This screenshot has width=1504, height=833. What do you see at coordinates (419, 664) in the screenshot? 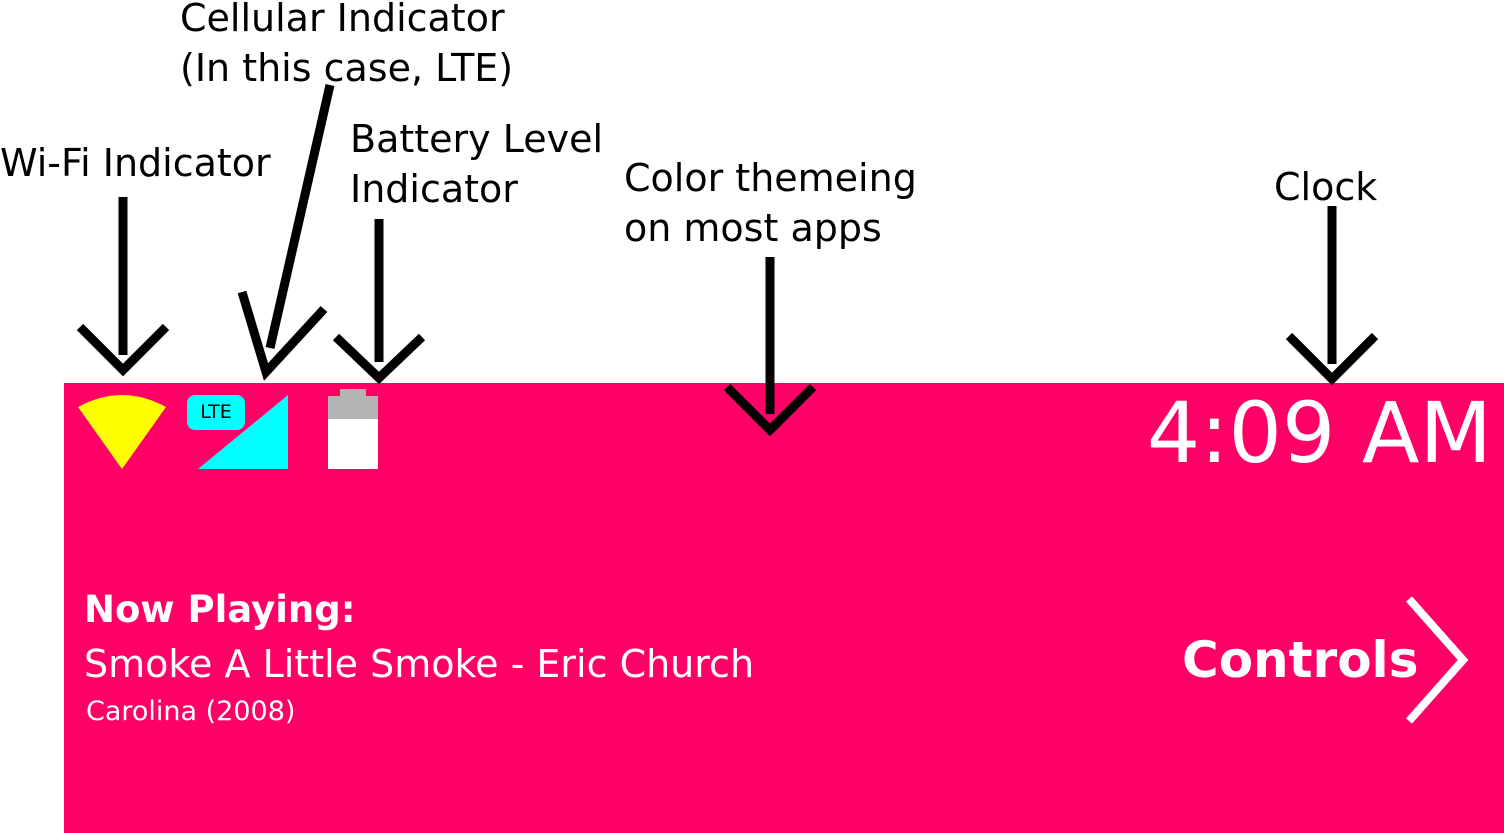
I see `now-playing-track: Smoke A Little Smoke - Eric Church` at bounding box center [419, 664].